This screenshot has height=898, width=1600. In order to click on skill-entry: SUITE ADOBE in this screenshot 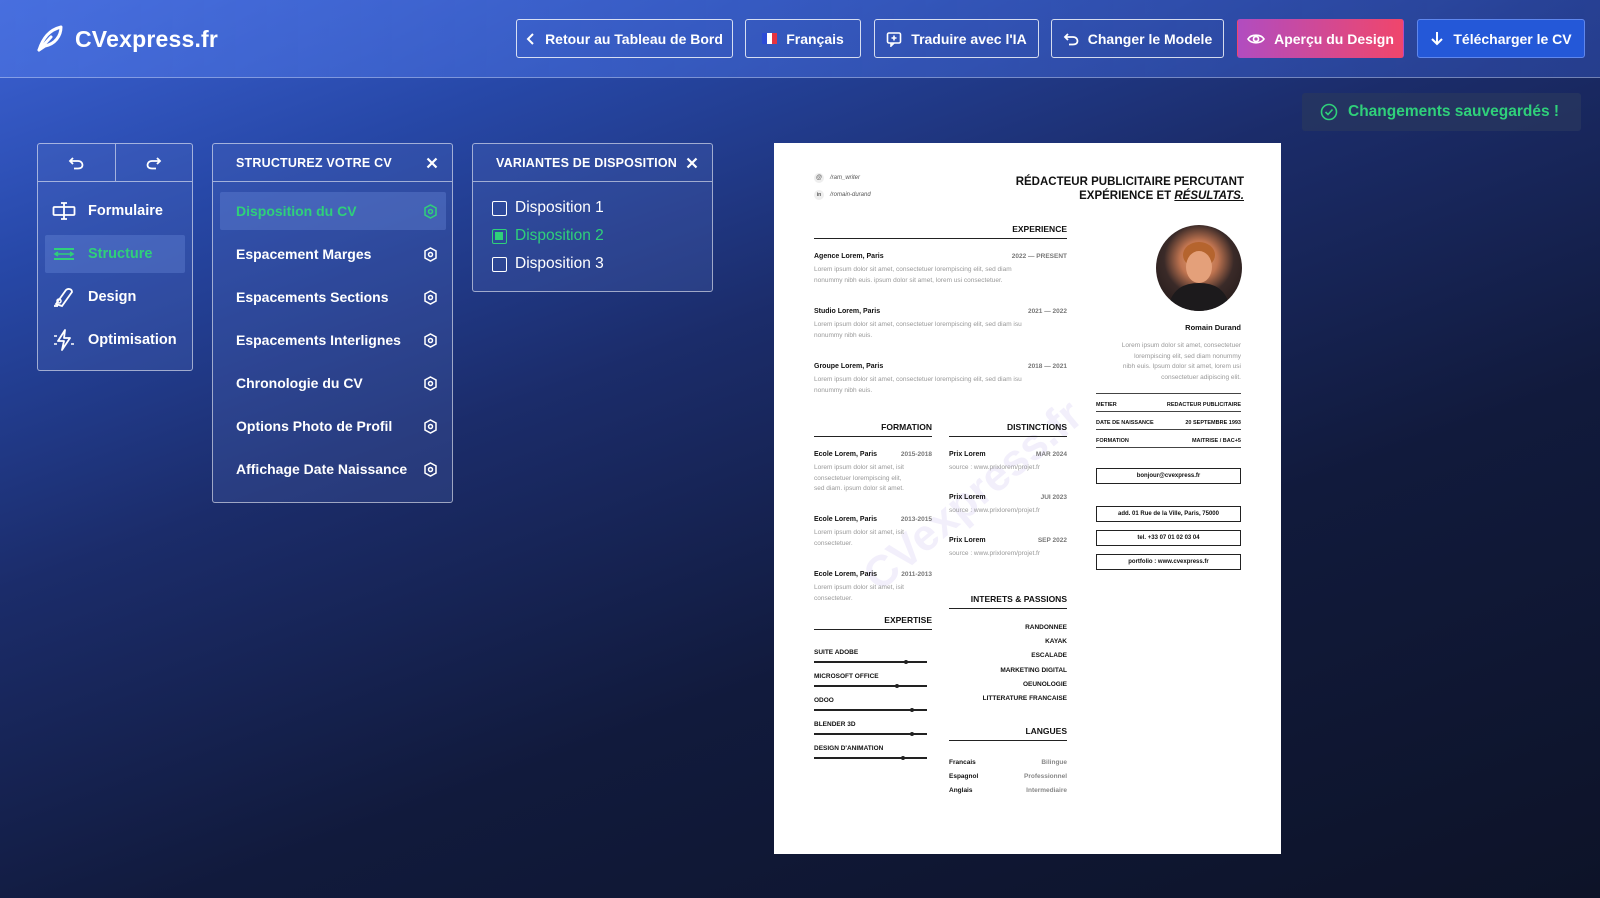, I will do `click(870, 656)`.